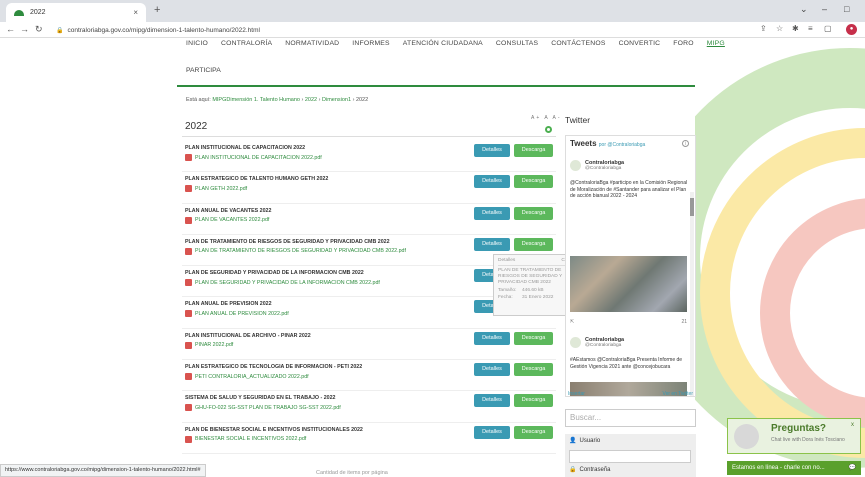  Describe the element at coordinates (828, 28) in the screenshot. I see `sidebar-icon: ▢` at that location.